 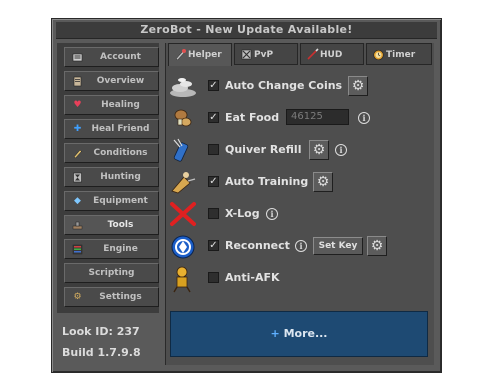 I want to click on option-x-log: X-Log i, so click(x=300, y=214).